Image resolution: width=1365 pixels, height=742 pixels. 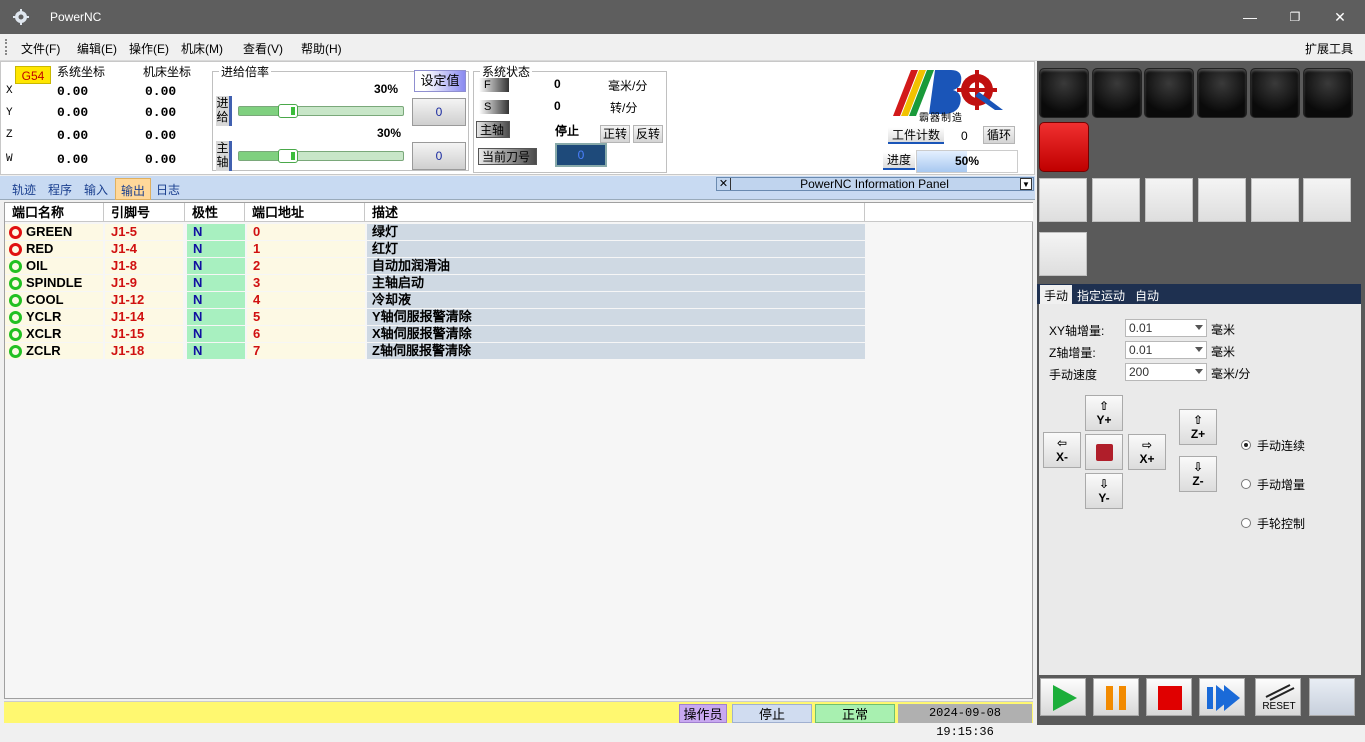 What do you see at coordinates (306, 249) in the screenshot?
I see `cell-address: 1` at bounding box center [306, 249].